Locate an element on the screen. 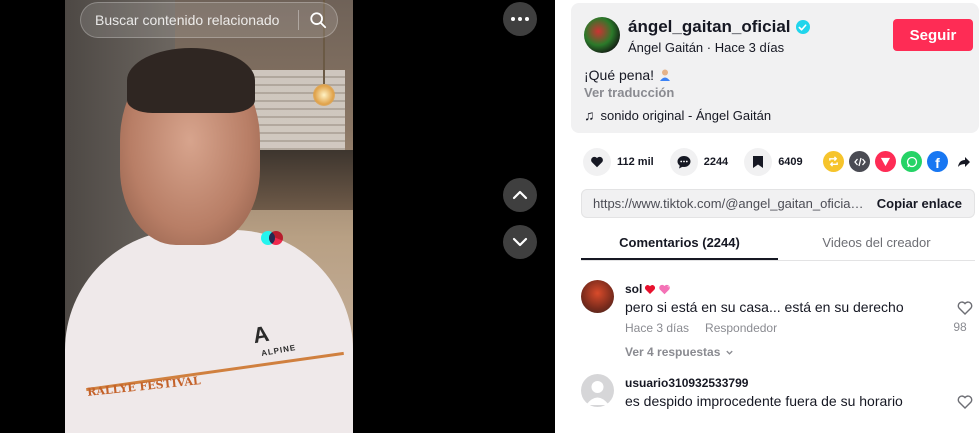 The image size is (980, 433). commenter-name-row: sol is located at coordinates (648, 289).